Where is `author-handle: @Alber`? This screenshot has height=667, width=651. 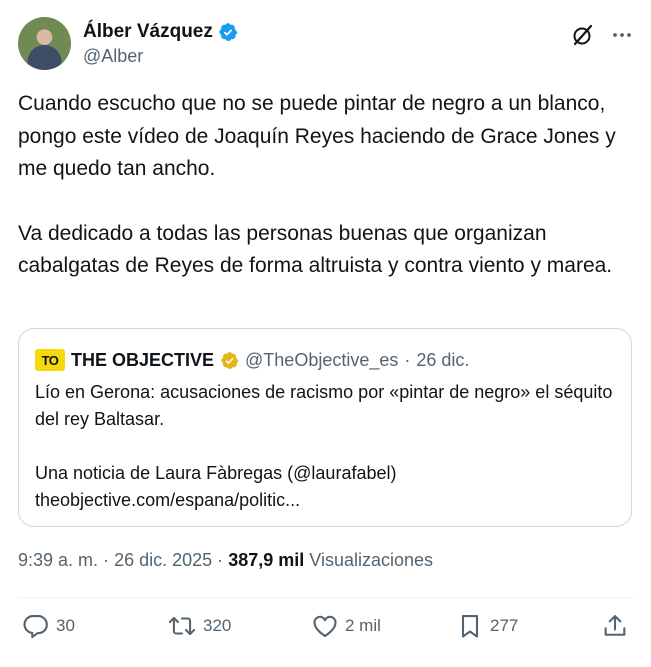 author-handle: @Alber is located at coordinates (113, 56).